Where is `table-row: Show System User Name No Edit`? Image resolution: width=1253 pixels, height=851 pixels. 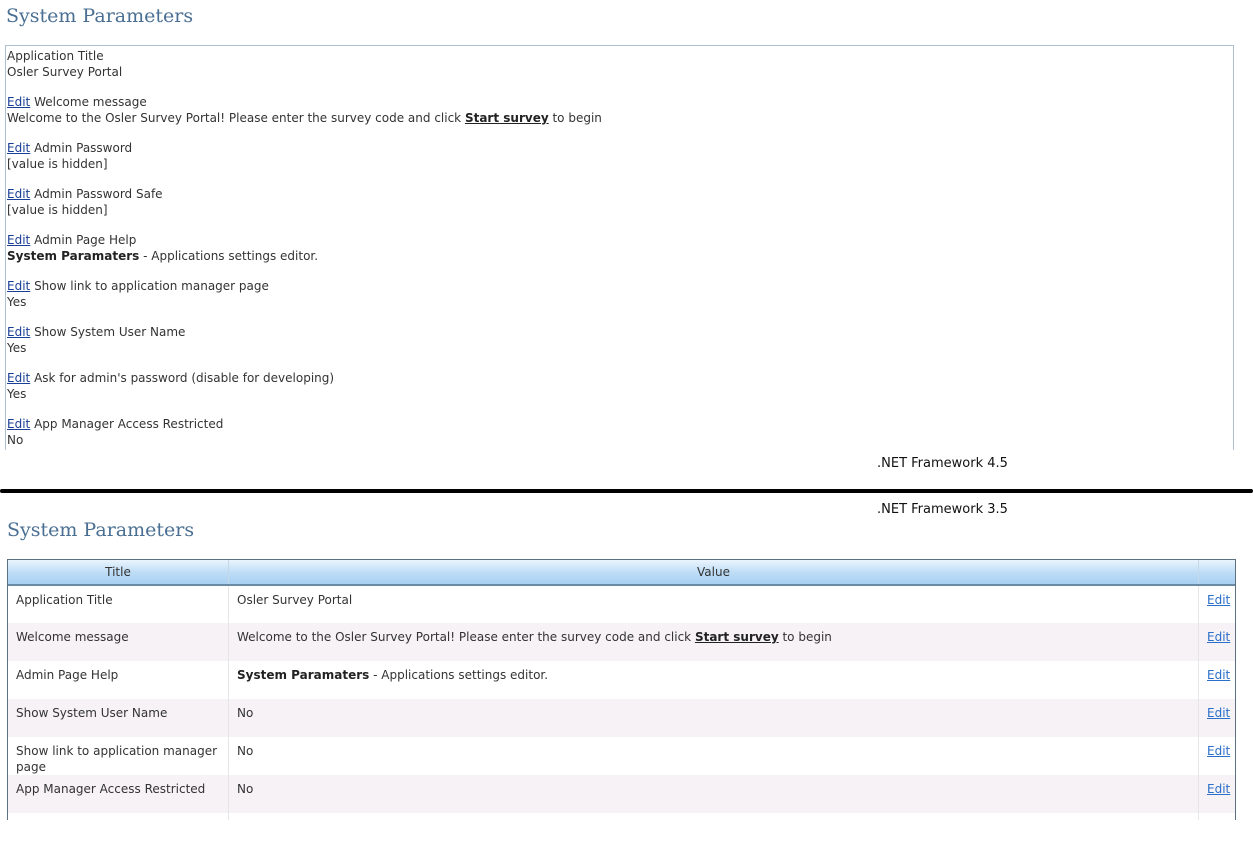 table-row: Show System User Name No Edit is located at coordinates (621, 718).